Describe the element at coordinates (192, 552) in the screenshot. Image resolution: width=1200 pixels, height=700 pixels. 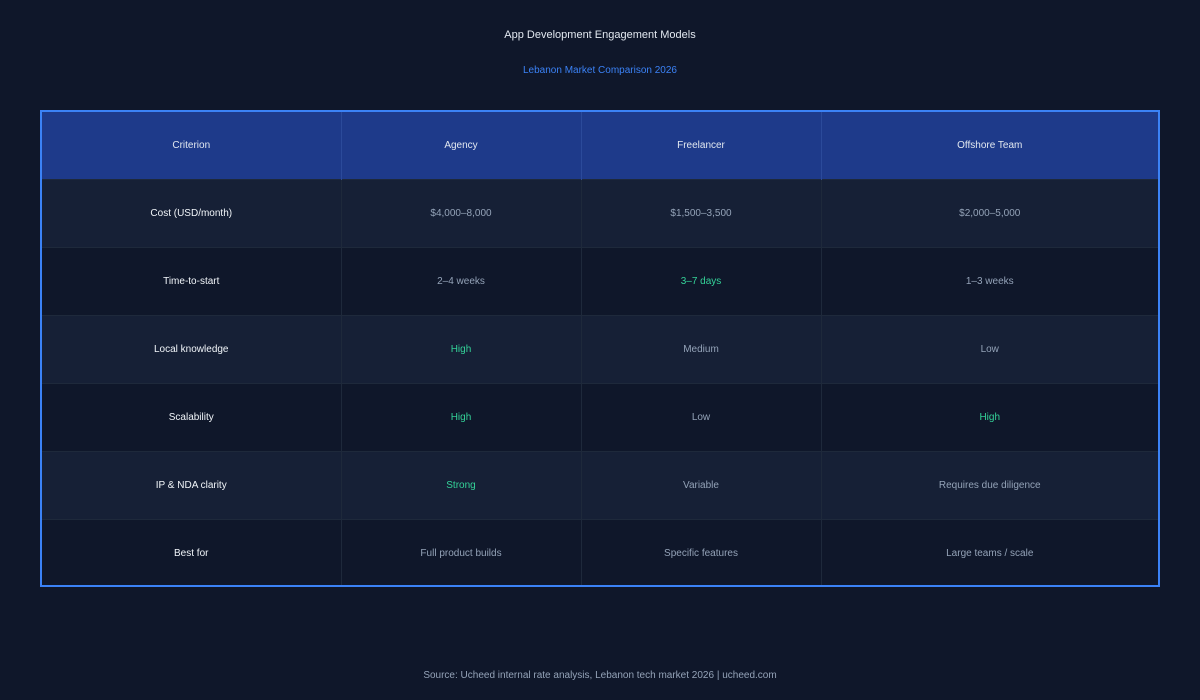
I see `criterion-cell: Best for` at that location.